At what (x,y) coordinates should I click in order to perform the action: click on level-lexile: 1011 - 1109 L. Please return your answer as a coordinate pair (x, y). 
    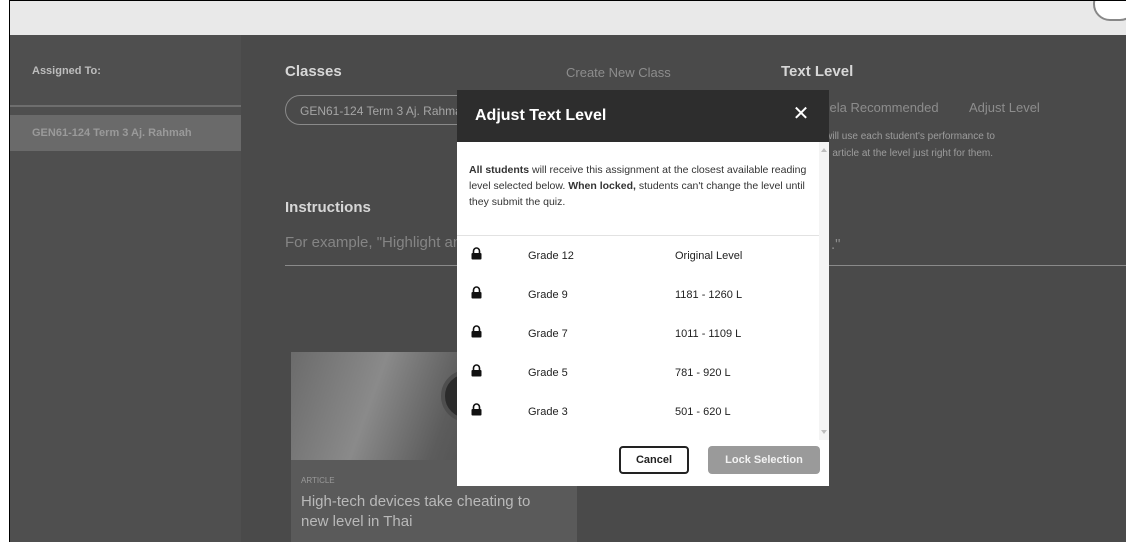
    Looking at the image, I should click on (708, 334).